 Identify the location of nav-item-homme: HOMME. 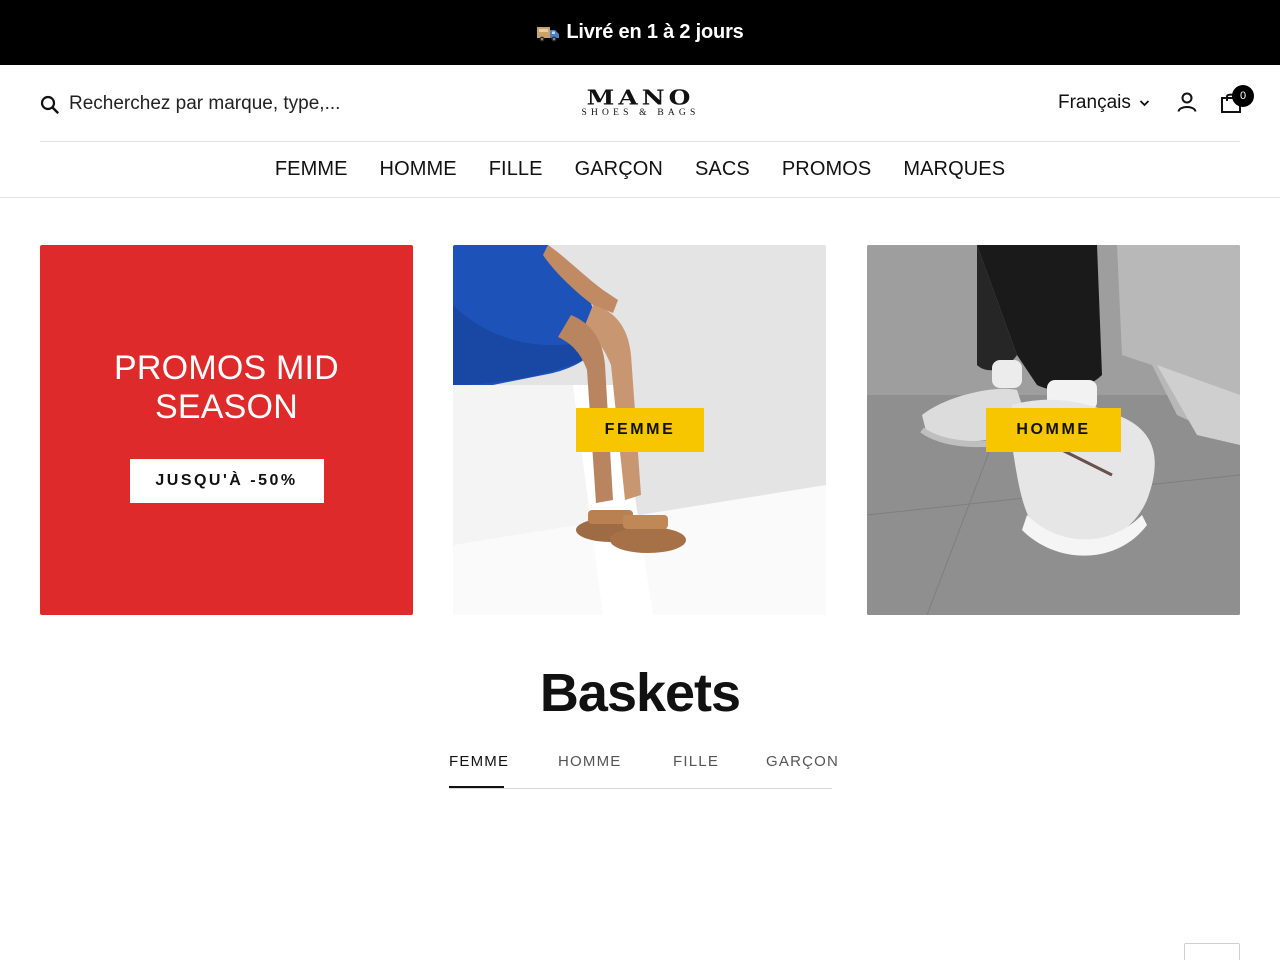
(418, 169).